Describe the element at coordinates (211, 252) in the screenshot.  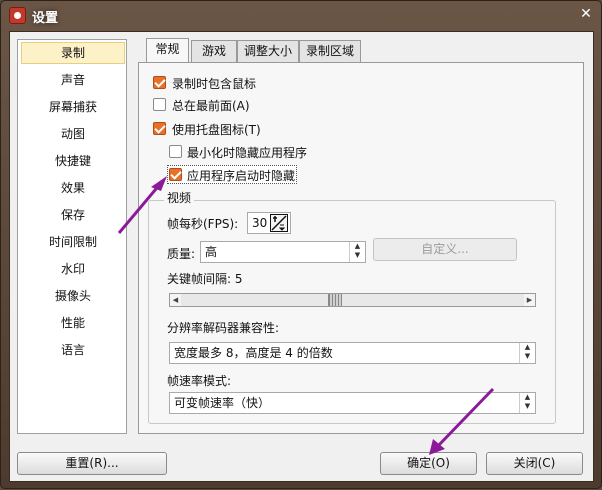
I see `quality-value: 高` at that location.